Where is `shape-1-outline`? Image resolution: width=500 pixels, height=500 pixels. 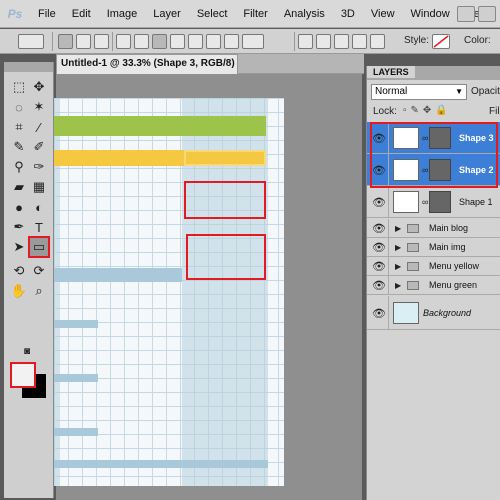
shape-1-outline is located at coordinates (225, 158).